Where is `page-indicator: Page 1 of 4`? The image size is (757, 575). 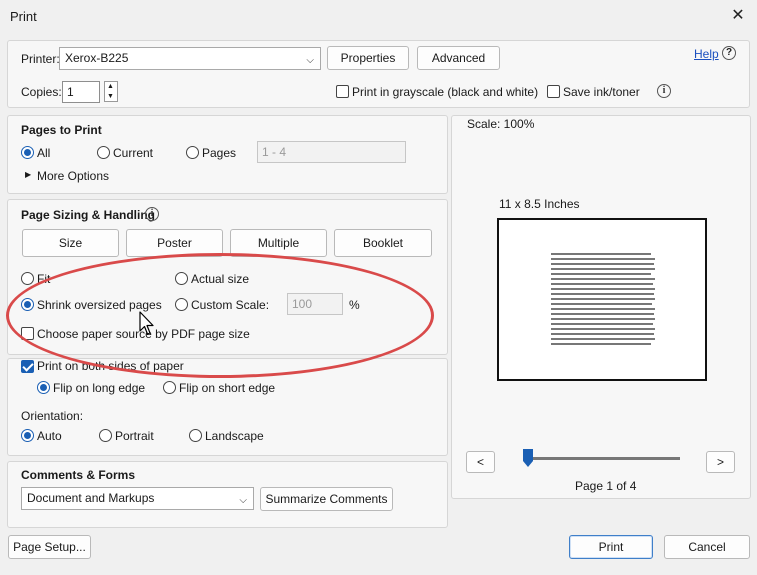 page-indicator: Page 1 of 4 is located at coordinates (606, 486).